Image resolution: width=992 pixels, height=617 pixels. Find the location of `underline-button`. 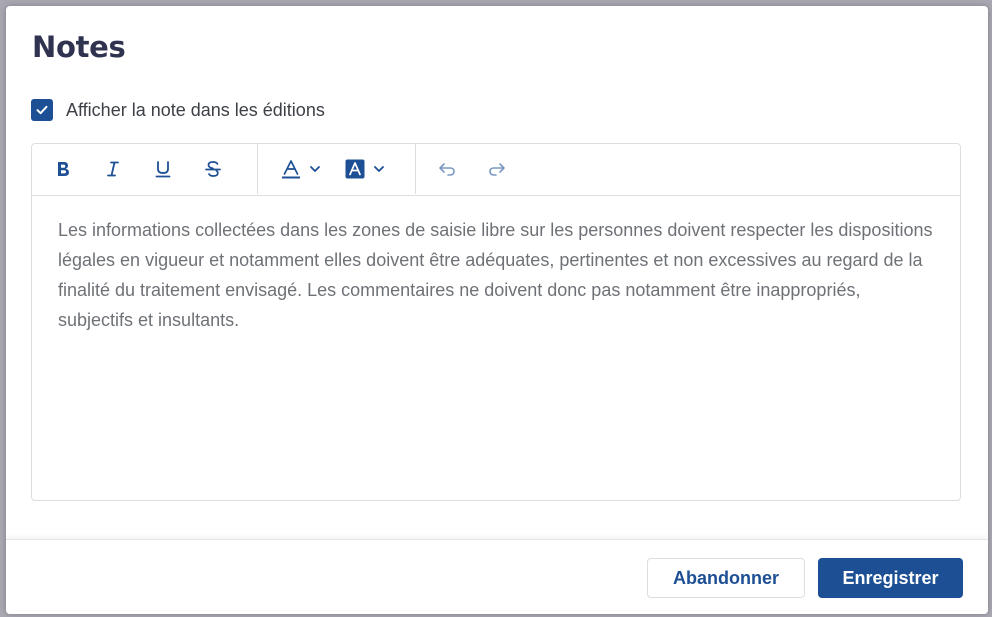

underline-button is located at coordinates (163, 169).